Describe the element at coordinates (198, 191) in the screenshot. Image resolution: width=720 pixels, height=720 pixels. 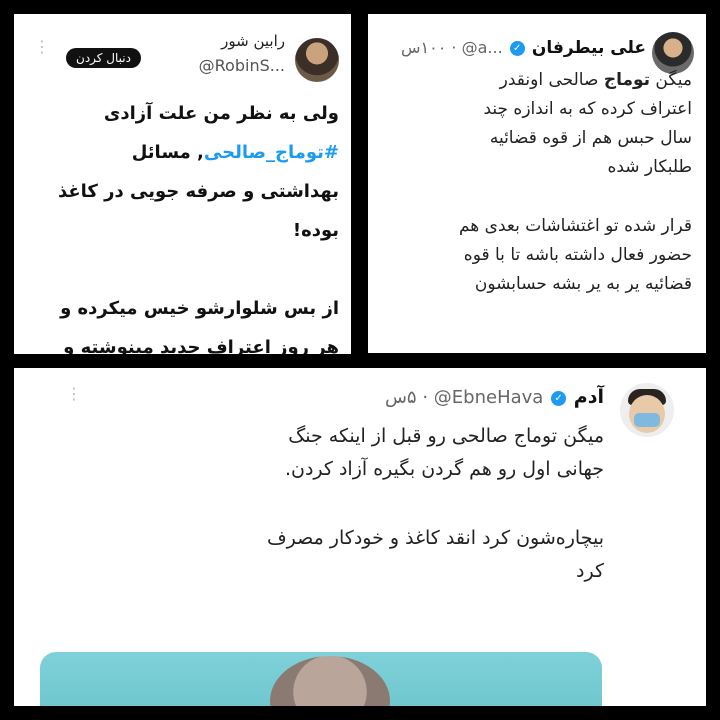
I see `tweet-line: بهداشتی و صرفه جویی در کاغذ` at that location.